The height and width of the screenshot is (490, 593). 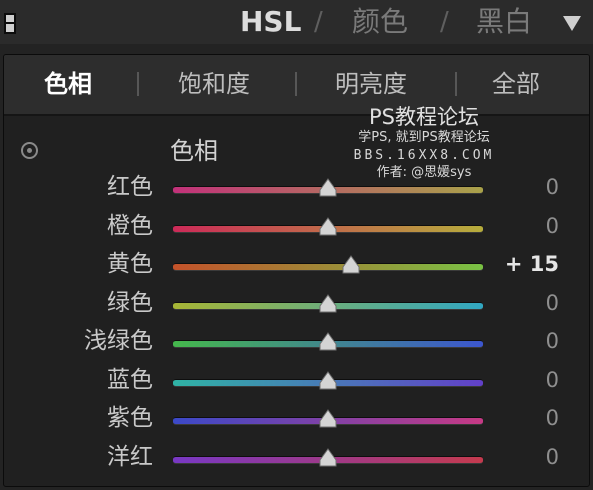 What do you see at coordinates (424, 137) in the screenshot?
I see `watermark-subtitle: 学PS, 就到PS教程论坛` at bounding box center [424, 137].